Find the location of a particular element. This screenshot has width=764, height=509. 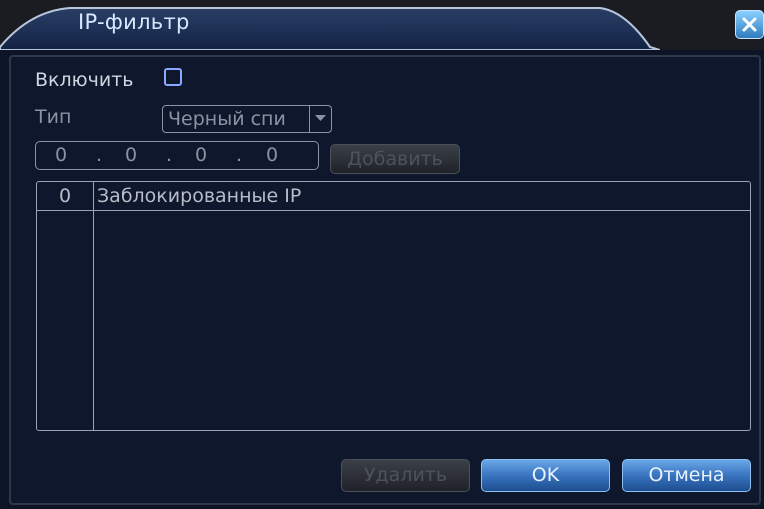

dropdown-arrow is located at coordinates (320, 119).